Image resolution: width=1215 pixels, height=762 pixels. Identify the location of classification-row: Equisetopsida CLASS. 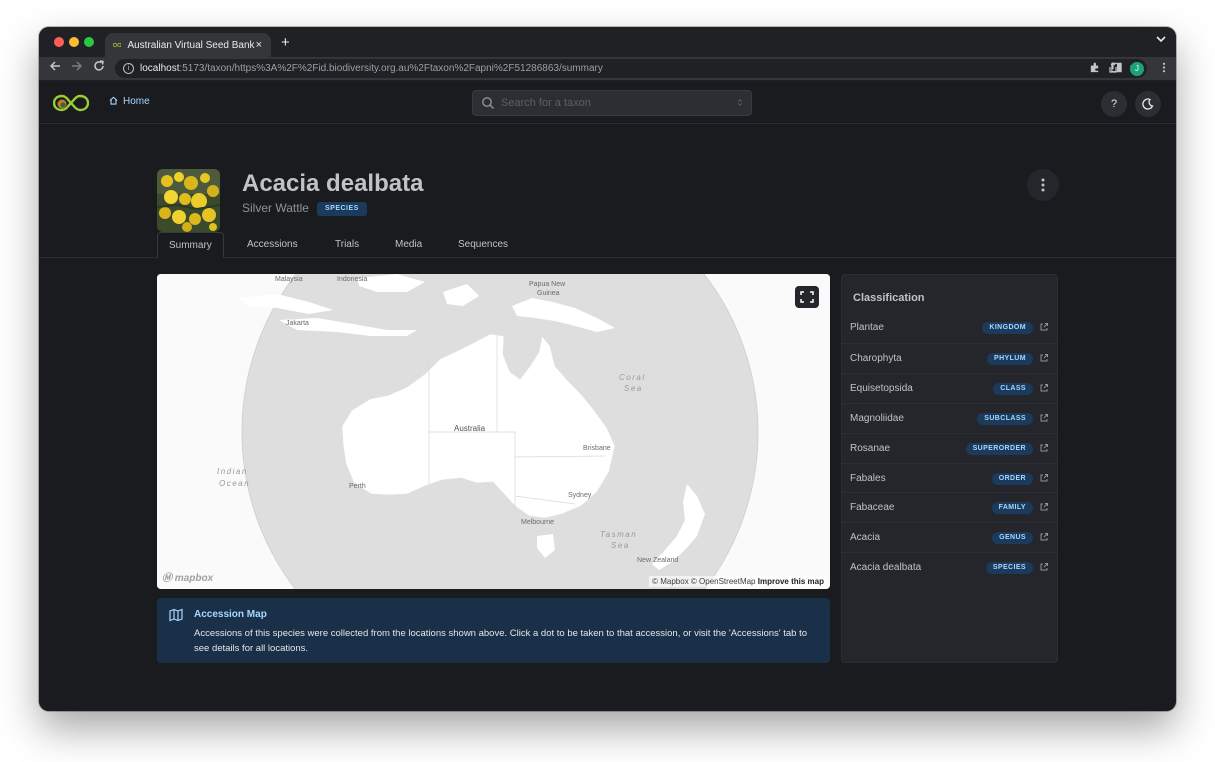
(949, 387).